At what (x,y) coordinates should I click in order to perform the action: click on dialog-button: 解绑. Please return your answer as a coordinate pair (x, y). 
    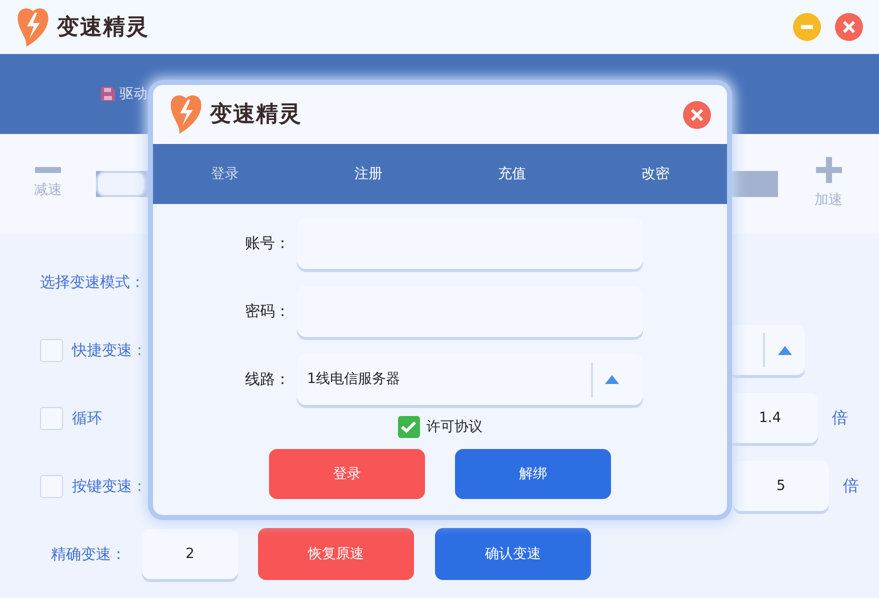
    Looking at the image, I should click on (533, 474).